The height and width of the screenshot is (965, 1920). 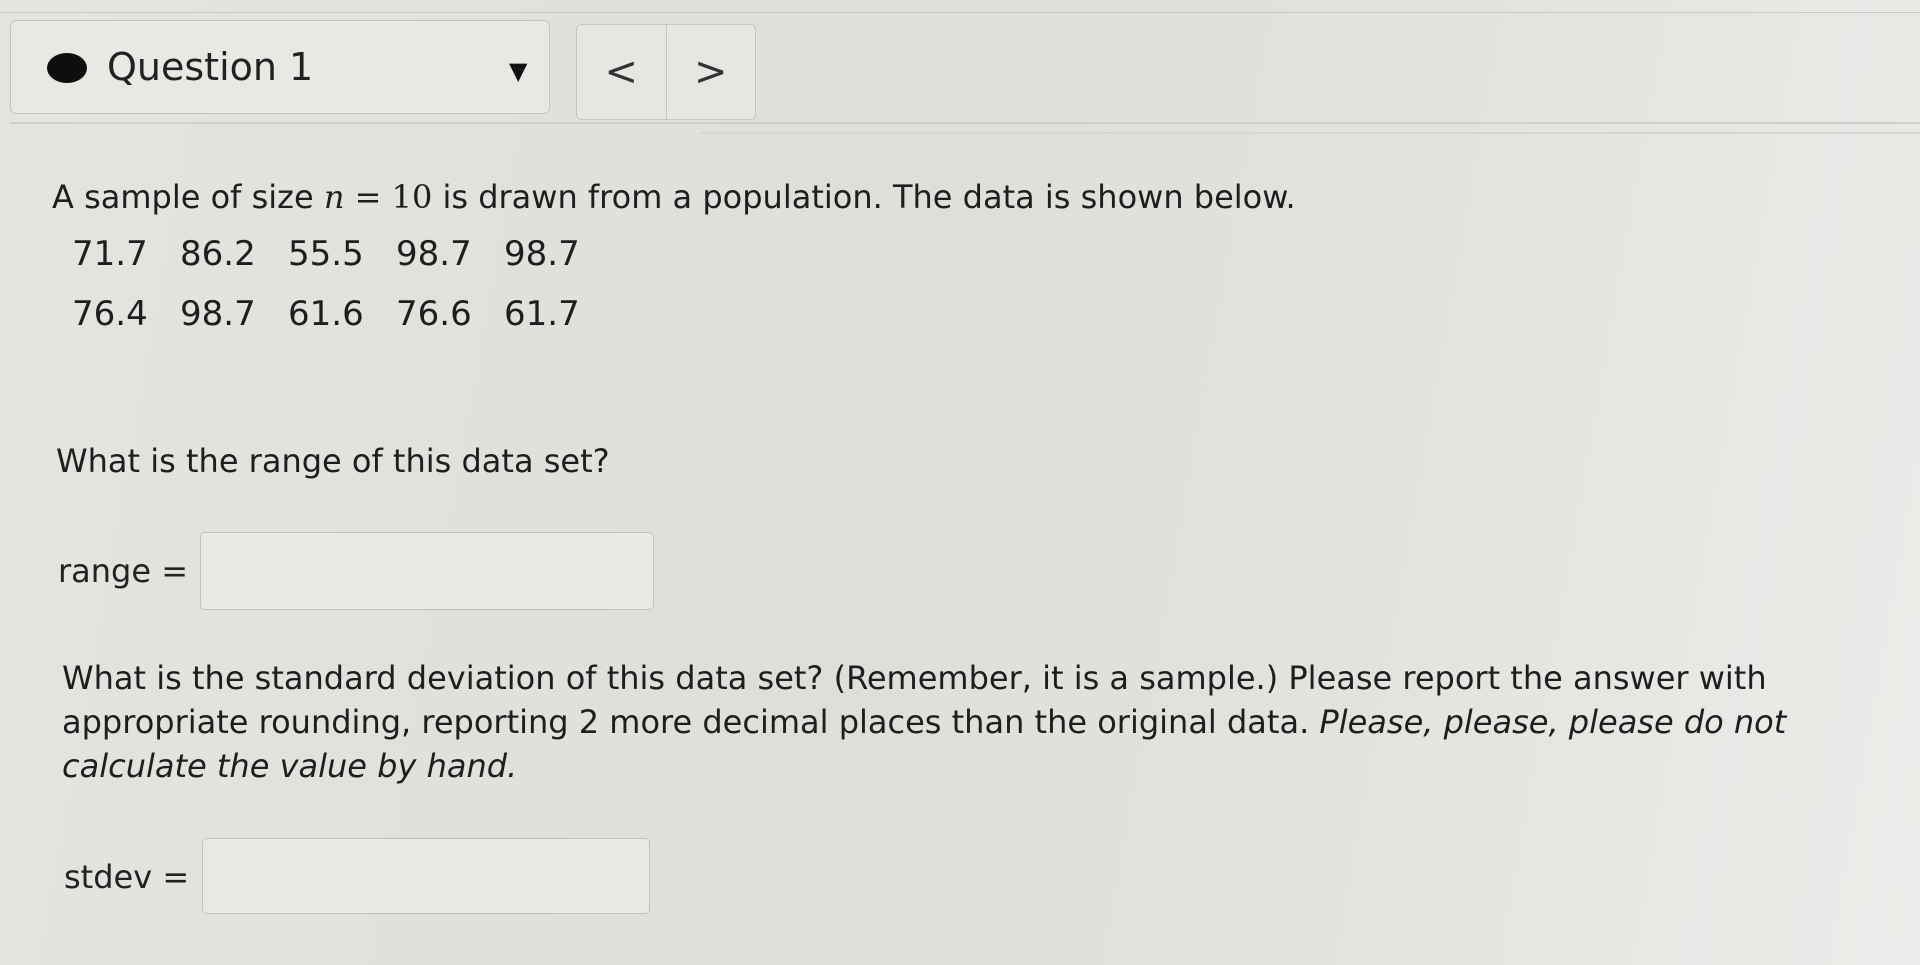 What do you see at coordinates (412, 197) in the screenshot?
I see `n-value: 10` at bounding box center [412, 197].